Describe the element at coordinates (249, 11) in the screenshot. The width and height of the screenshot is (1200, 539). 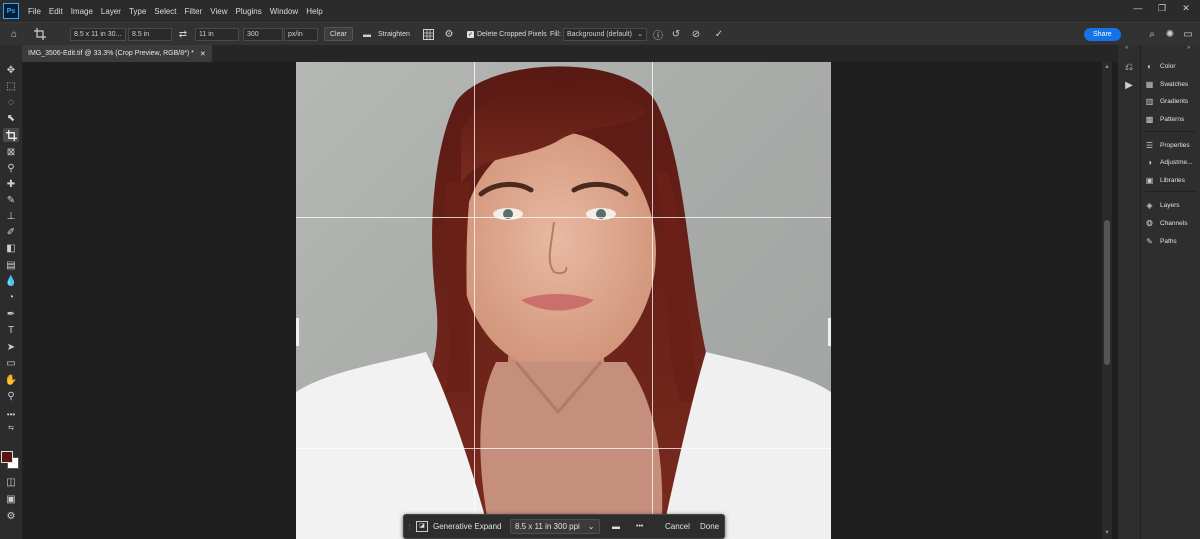
I see `menu-plugins: Plugins` at that location.